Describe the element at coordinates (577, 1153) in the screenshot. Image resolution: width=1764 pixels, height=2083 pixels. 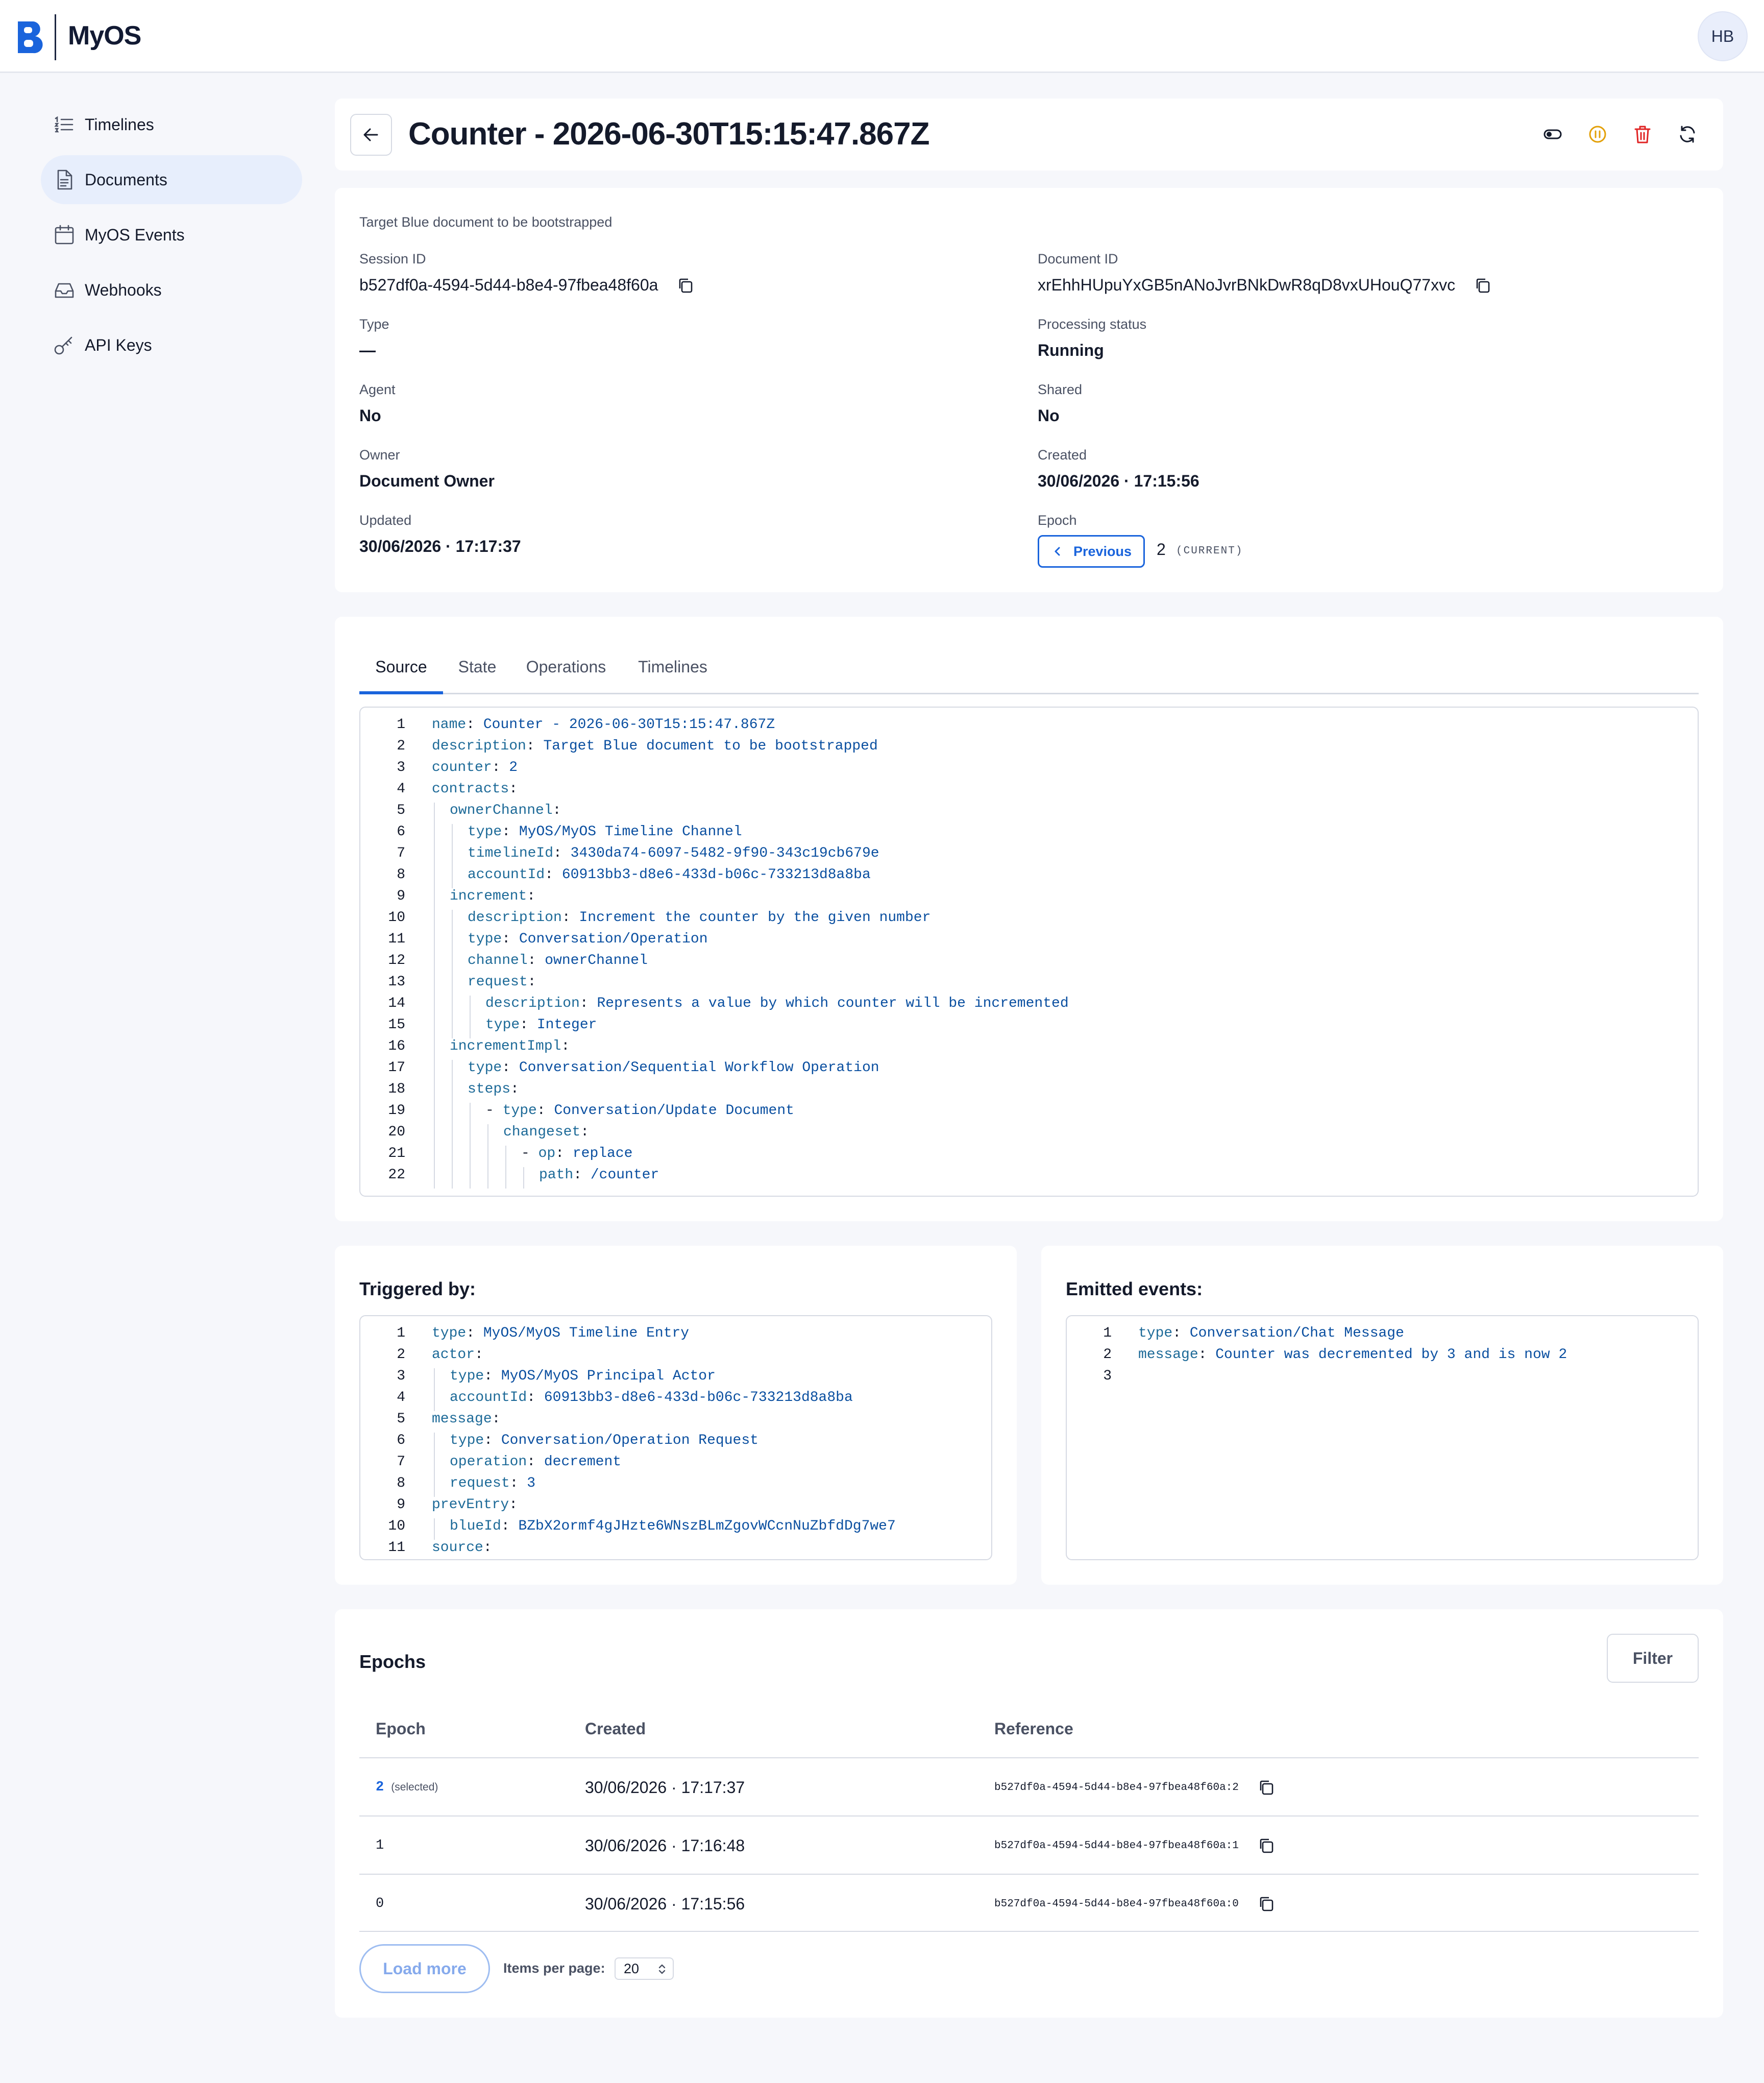
I see `code-text: - op: replace` at that location.